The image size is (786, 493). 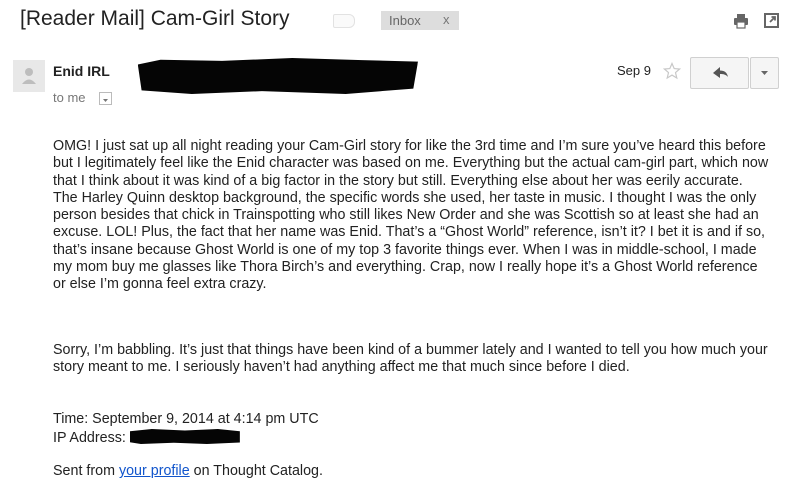 I want to click on show-details-button, so click(x=105, y=98).